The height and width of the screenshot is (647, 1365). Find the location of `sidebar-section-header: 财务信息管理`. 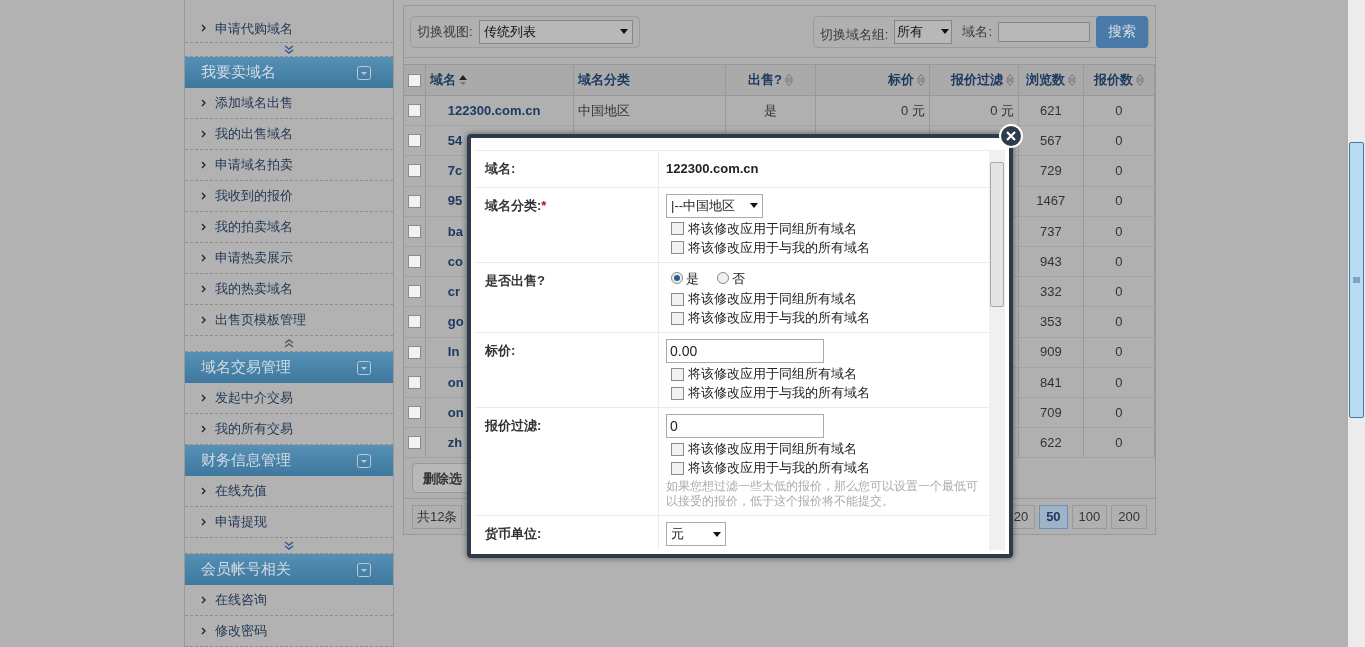

sidebar-section-header: 财务信息管理 is located at coordinates (289, 460).